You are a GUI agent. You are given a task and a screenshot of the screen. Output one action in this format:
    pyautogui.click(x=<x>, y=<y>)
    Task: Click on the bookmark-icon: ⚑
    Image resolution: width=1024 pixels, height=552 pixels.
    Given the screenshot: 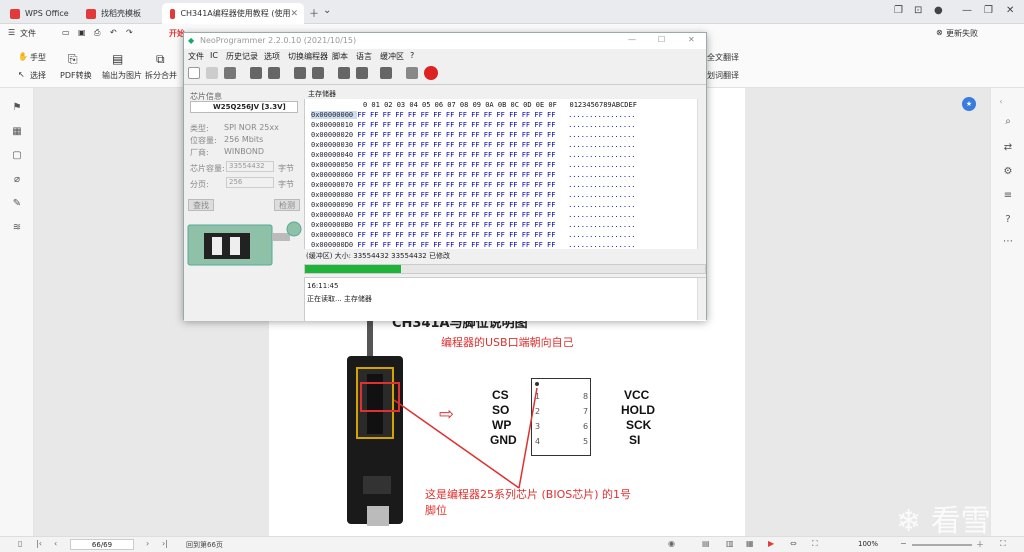 What is the action you would take?
    pyautogui.click(x=17, y=108)
    